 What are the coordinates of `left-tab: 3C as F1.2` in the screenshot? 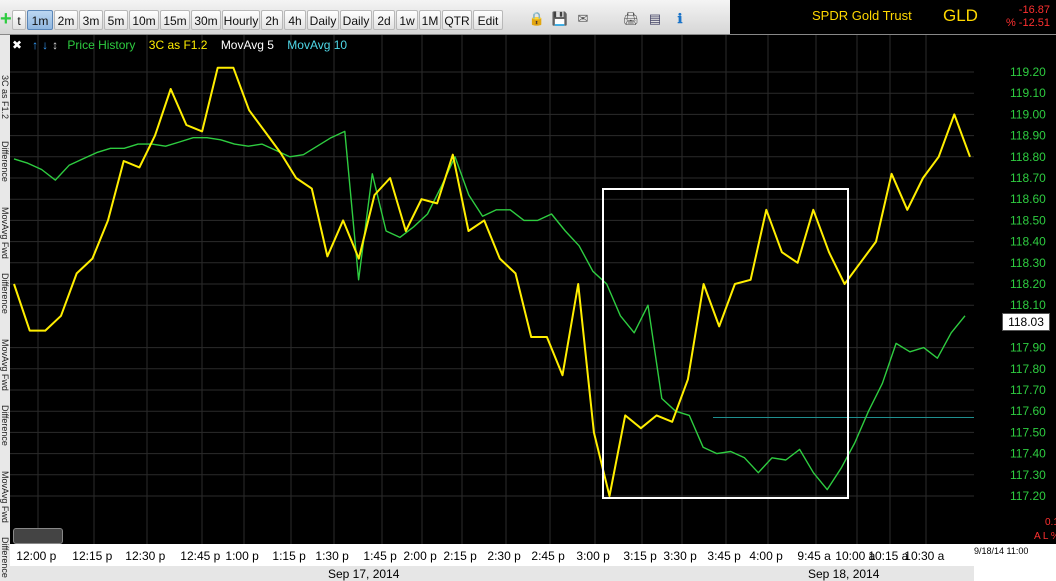 It's located at (5, 106).